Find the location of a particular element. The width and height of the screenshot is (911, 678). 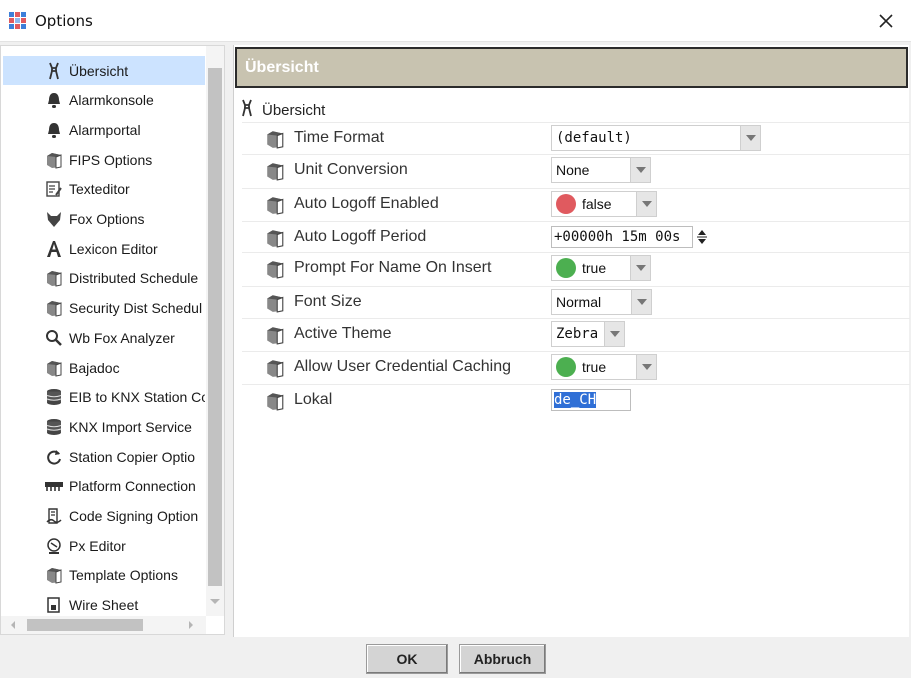

sidebar-item: Alarmportal is located at coordinates (104, 129).